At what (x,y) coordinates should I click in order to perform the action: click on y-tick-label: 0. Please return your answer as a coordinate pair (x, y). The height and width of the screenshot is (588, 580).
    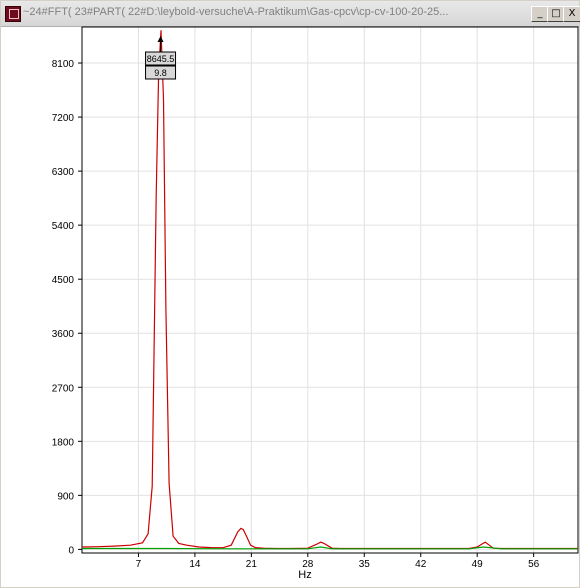
    Looking at the image, I should click on (71, 550).